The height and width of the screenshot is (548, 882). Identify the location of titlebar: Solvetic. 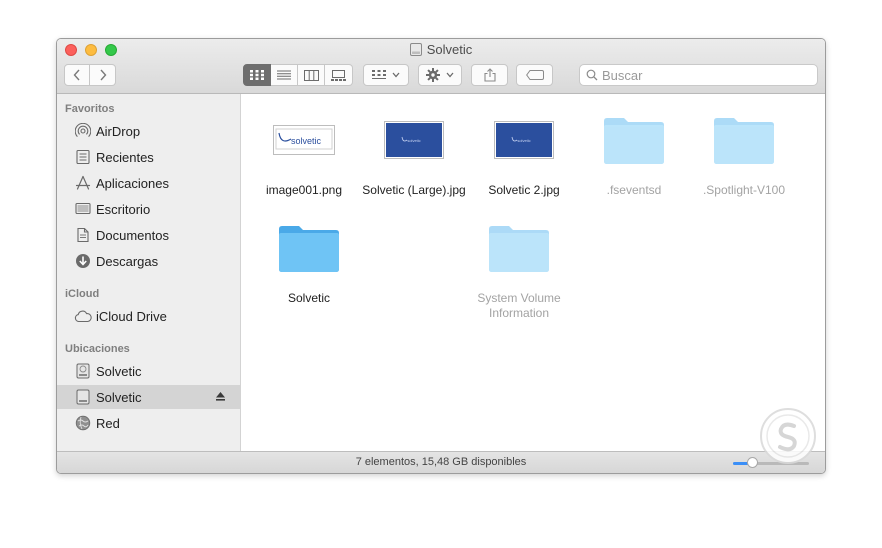
(441, 66).